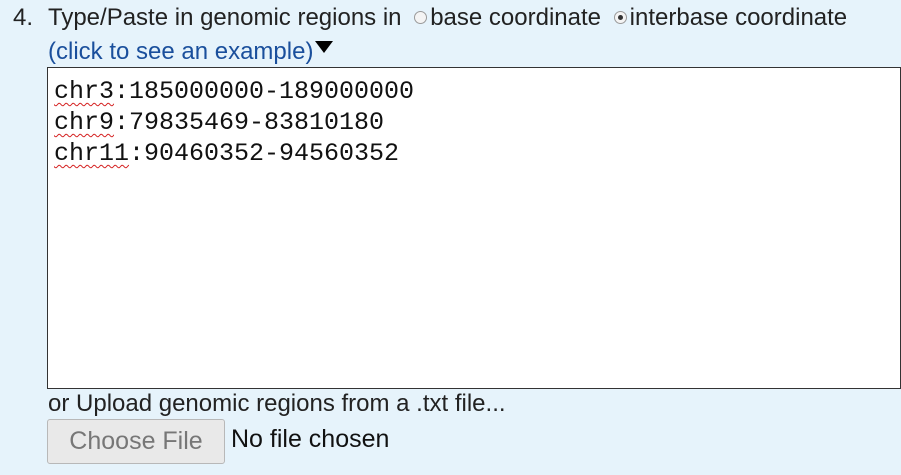  What do you see at coordinates (515, 17) in the screenshot?
I see `base-coordinate-label: base coordinate` at bounding box center [515, 17].